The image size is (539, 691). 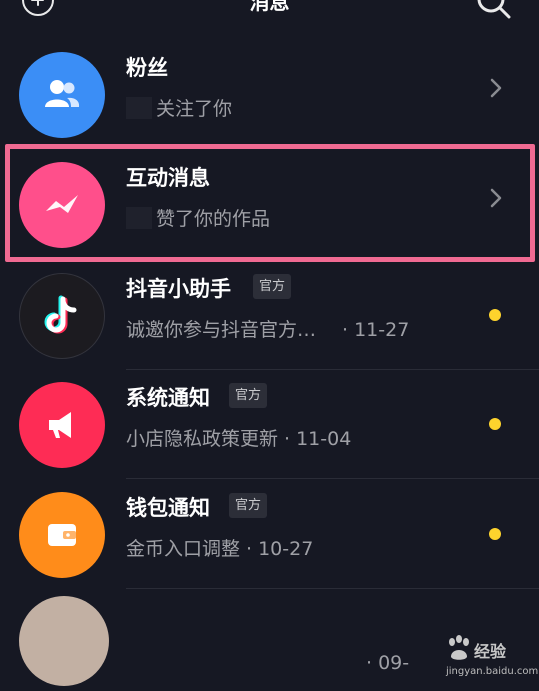 What do you see at coordinates (239, 439) in the screenshot?
I see `row-subtitle: 小店隐私政策更新 · 11-04` at bounding box center [239, 439].